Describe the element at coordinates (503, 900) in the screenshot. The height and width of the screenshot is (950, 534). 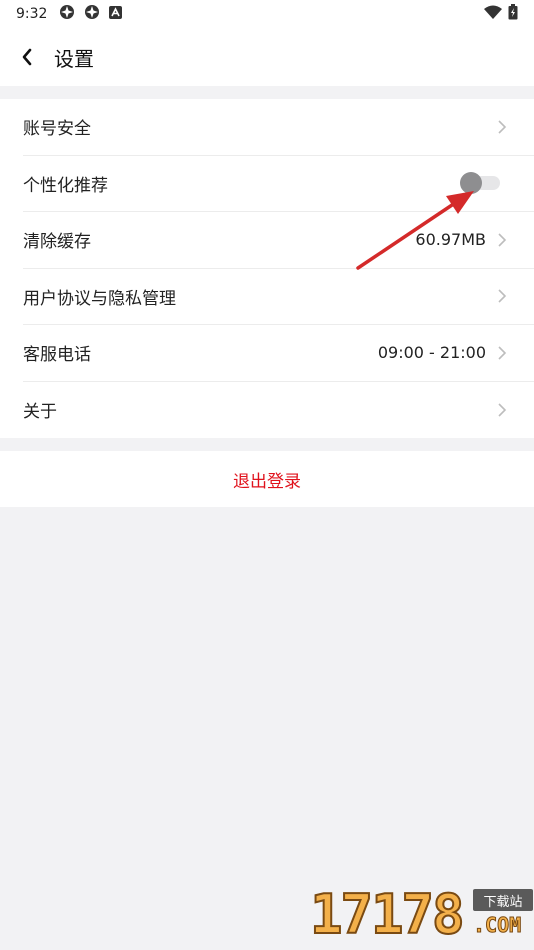
I see `watermark-badge: 下载站` at that location.